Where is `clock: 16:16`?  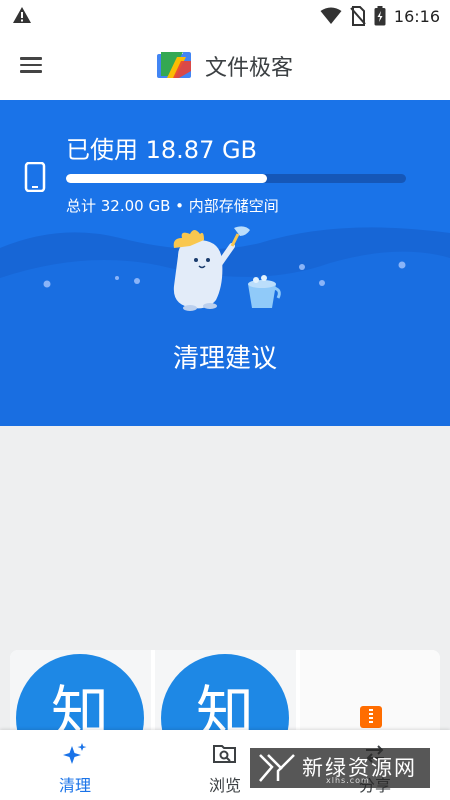
clock: 16:16 is located at coordinates (416, 16).